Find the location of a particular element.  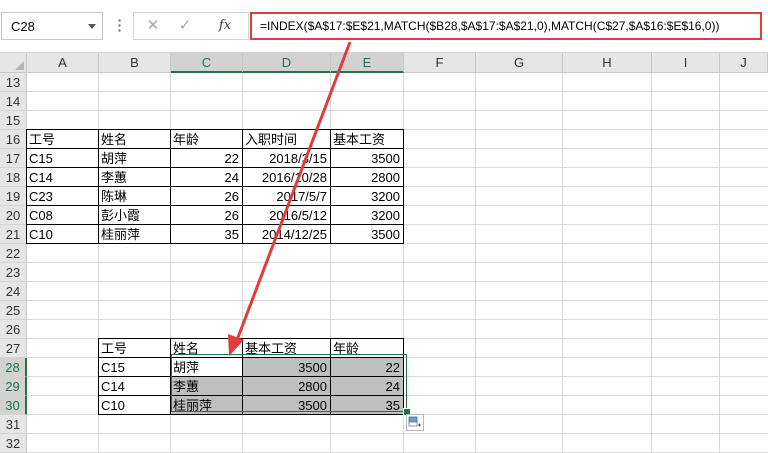

result-data-cell: C15 is located at coordinates (134, 367).